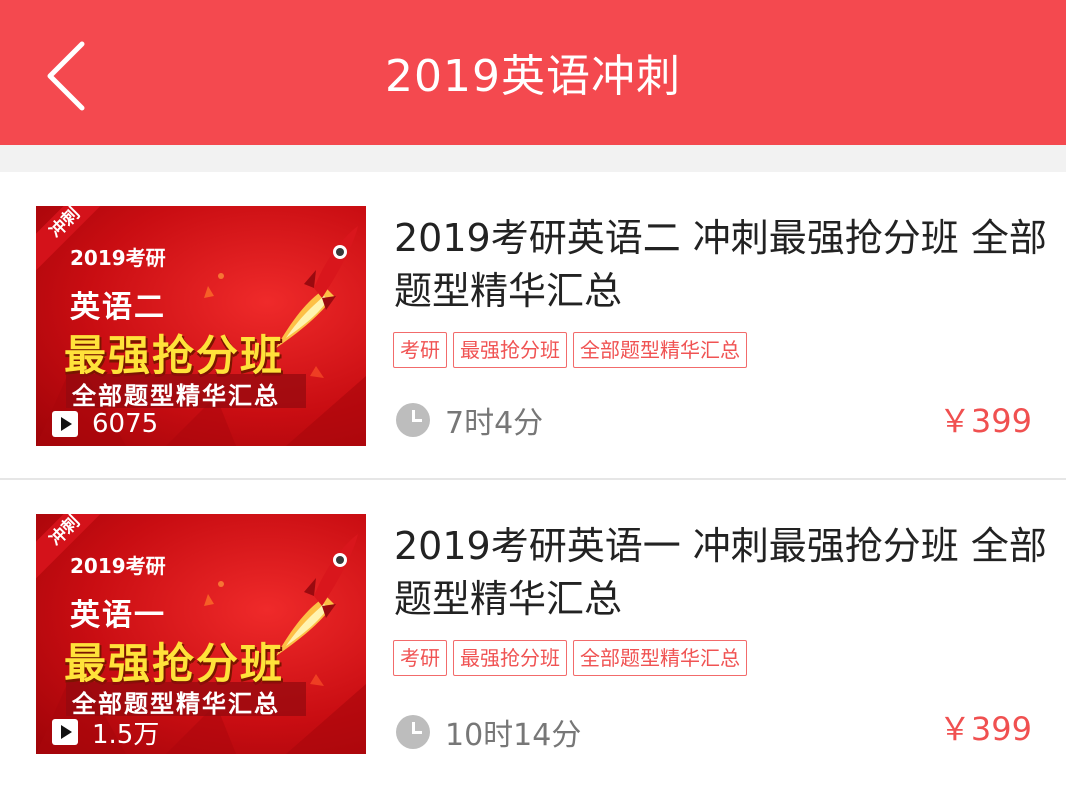 Image resolution: width=1066 pixels, height=802 pixels. I want to click on view-count: 1.5万, so click(106, 733).